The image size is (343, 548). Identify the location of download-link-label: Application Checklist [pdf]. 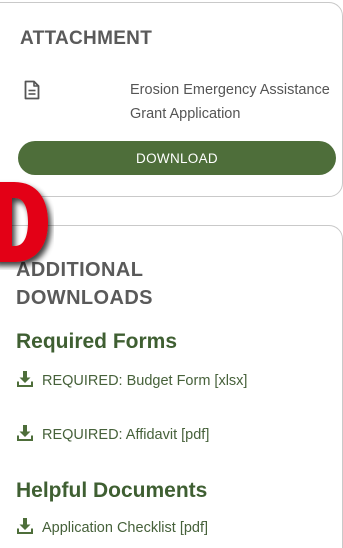
(125, 528).